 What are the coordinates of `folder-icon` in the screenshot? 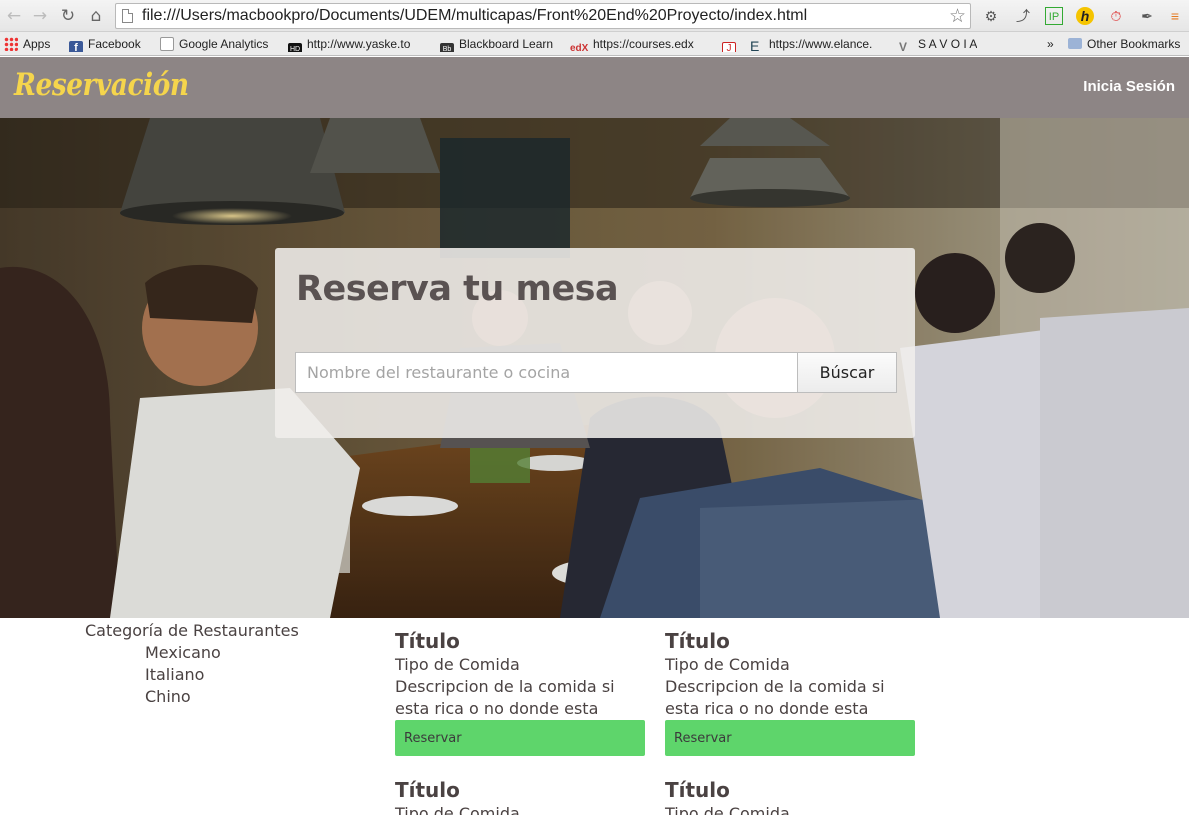 It's located at (1075, 43).